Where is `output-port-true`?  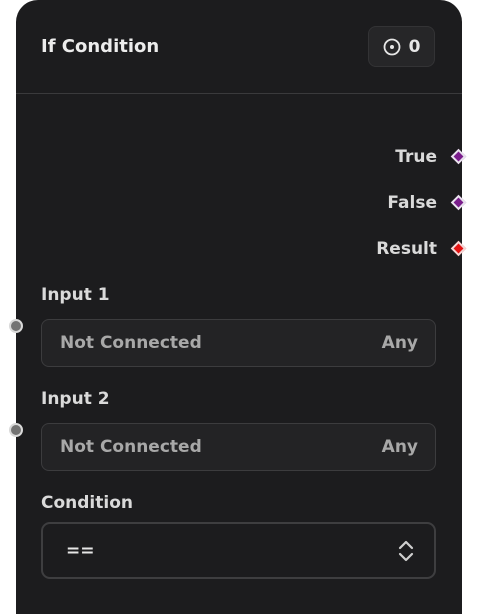
output-port-true is located at coordinates (458, 156).